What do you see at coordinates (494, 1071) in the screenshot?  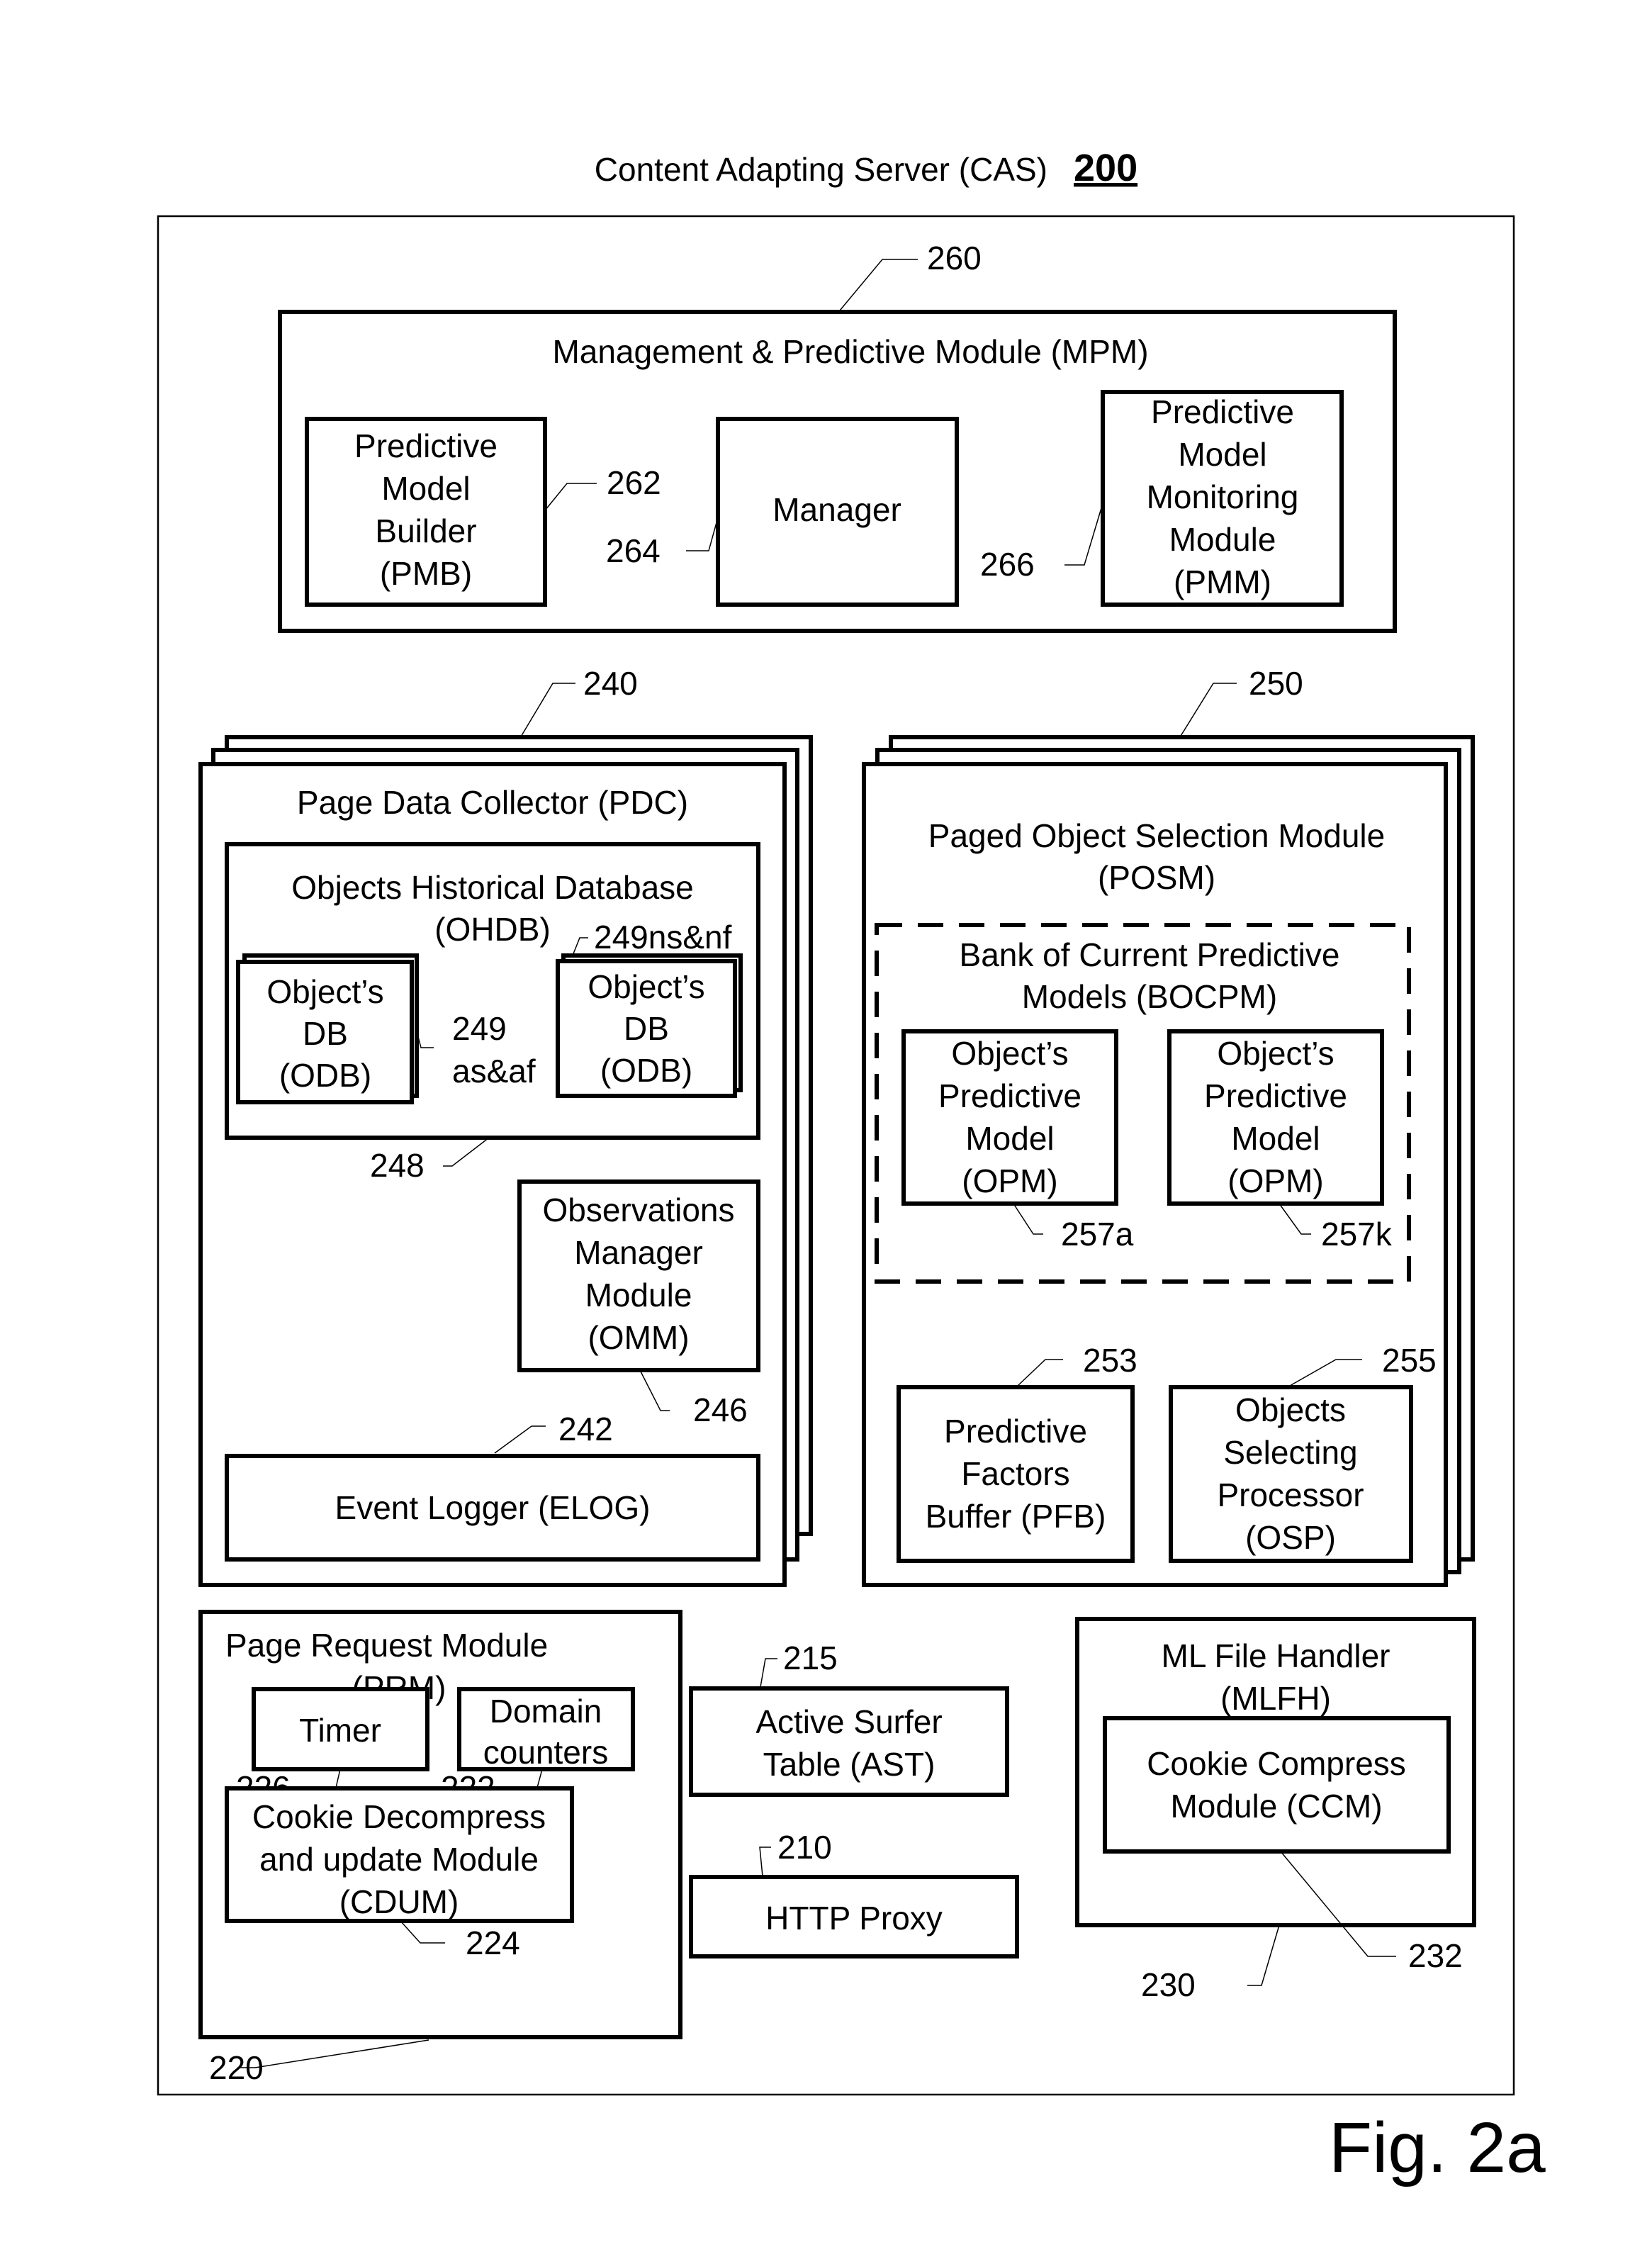 I see `ref-249-line-2: as&af` at bounding box center [494, 1071].